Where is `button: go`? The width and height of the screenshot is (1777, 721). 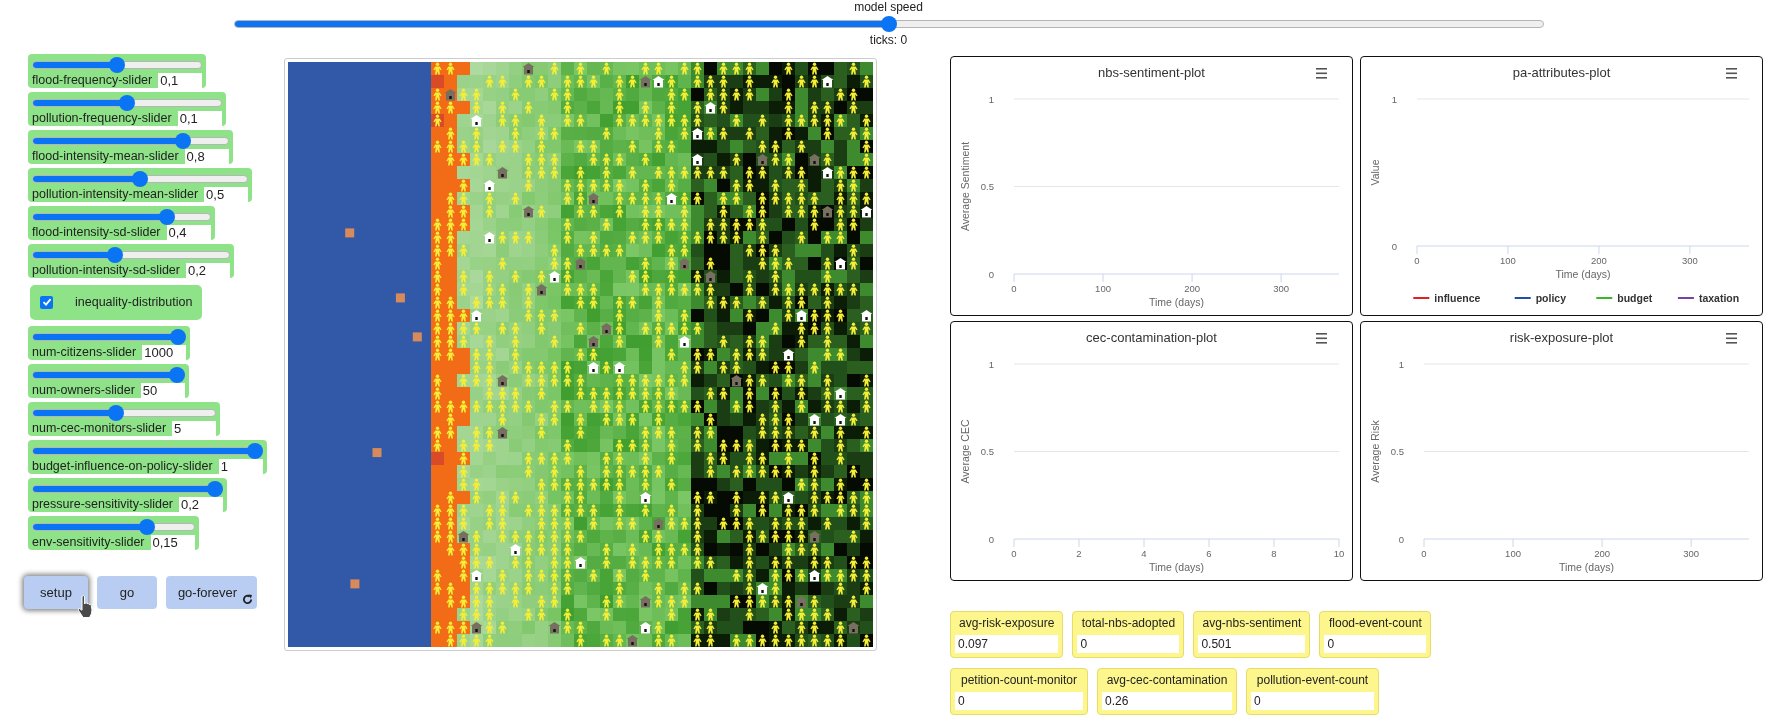
button: go is located at coordinates (127, 592).